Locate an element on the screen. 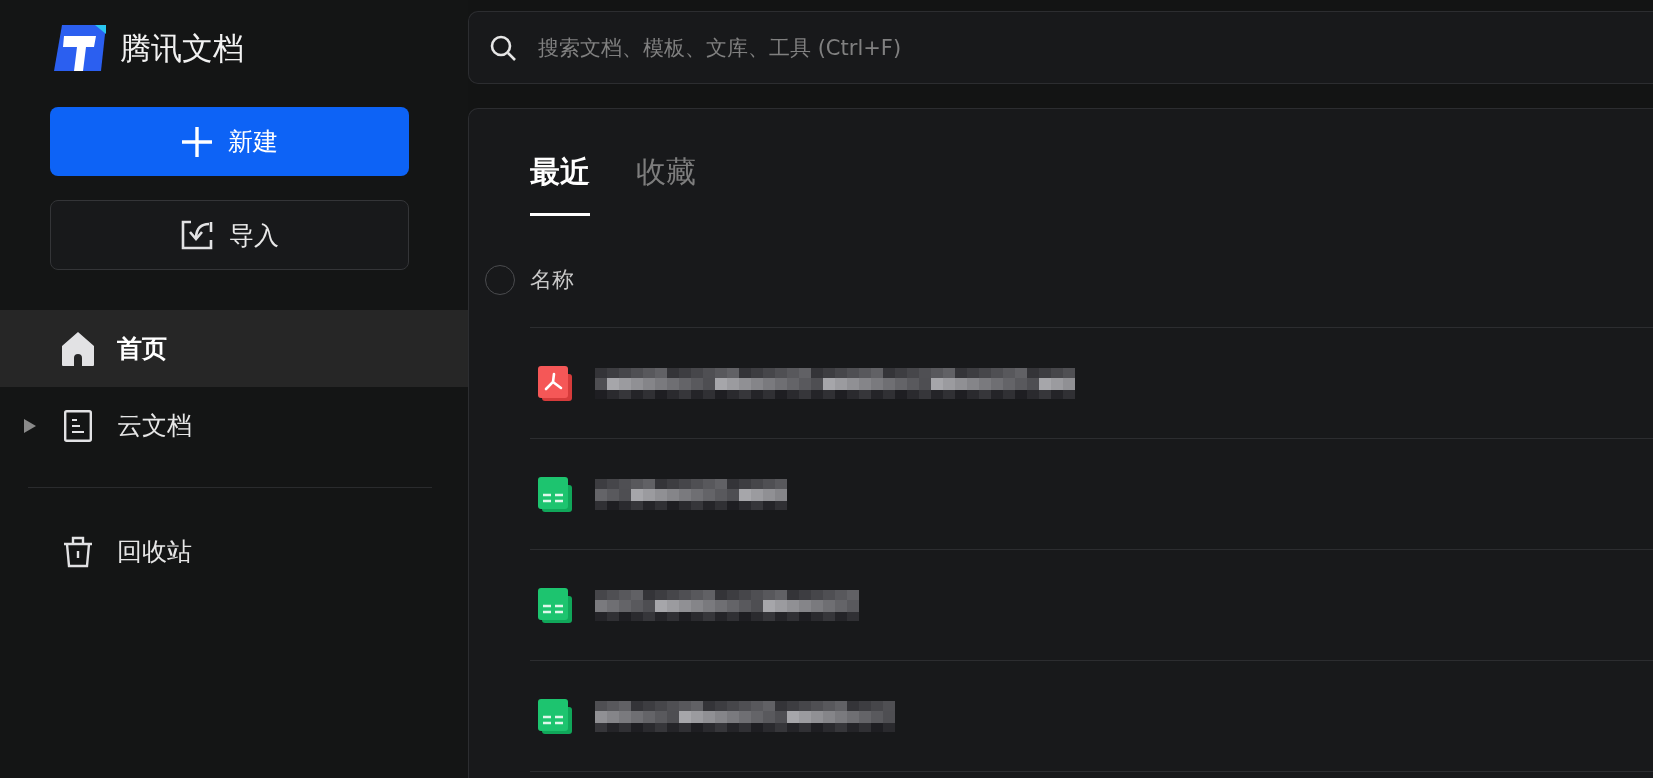  sidebar-nav-item: 云文档 is located at coordinates (234, 425).